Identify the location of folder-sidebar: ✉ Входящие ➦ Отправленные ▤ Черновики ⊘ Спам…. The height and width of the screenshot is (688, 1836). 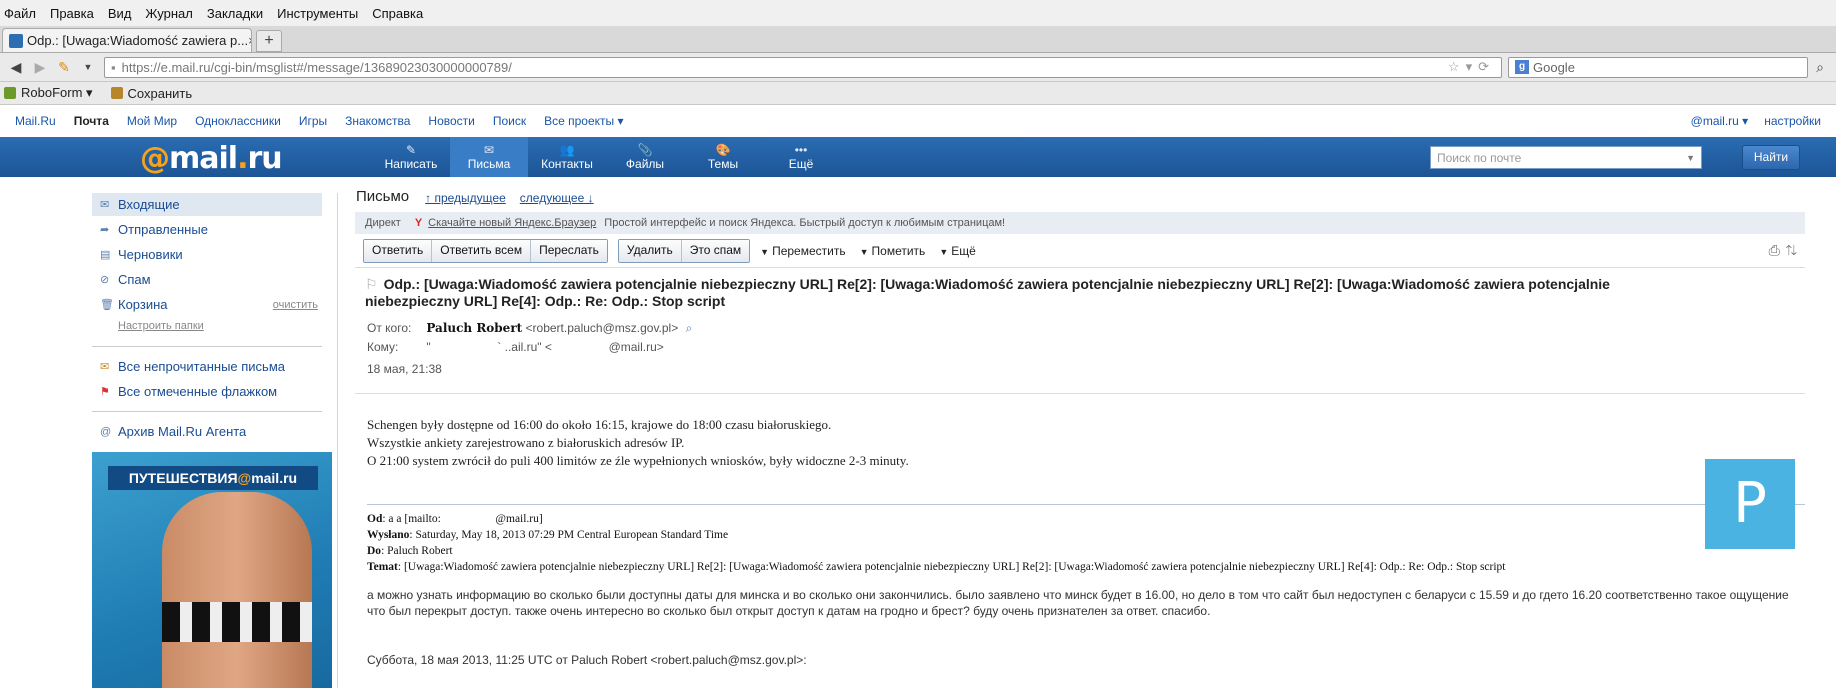
(207, 319).